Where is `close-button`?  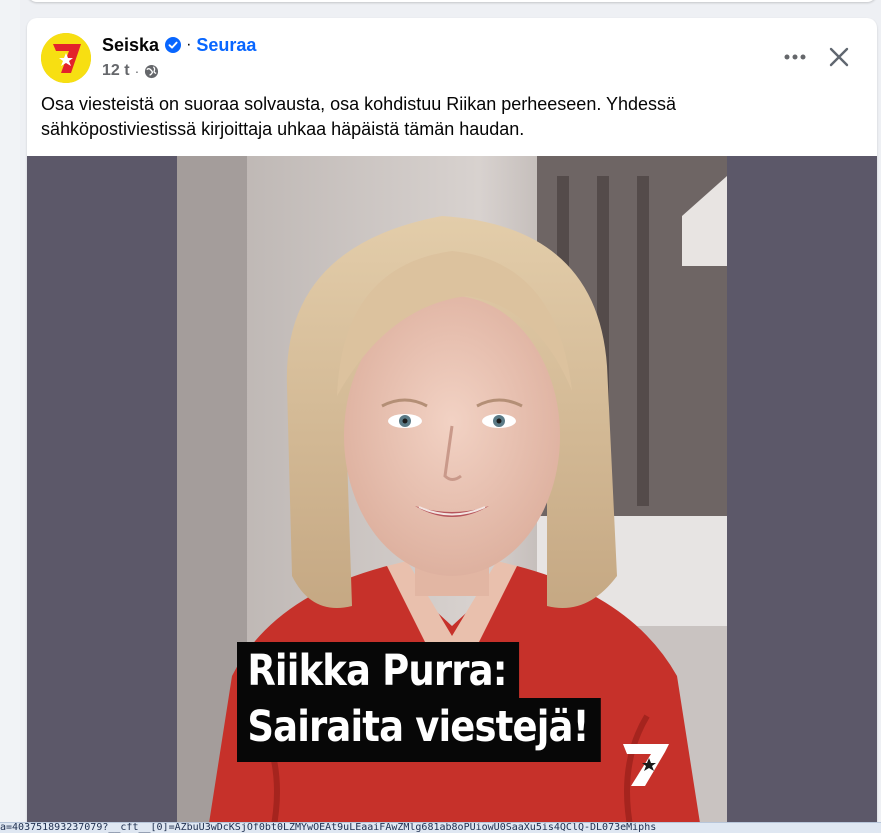 close-button is located at coordinates (839, 57).